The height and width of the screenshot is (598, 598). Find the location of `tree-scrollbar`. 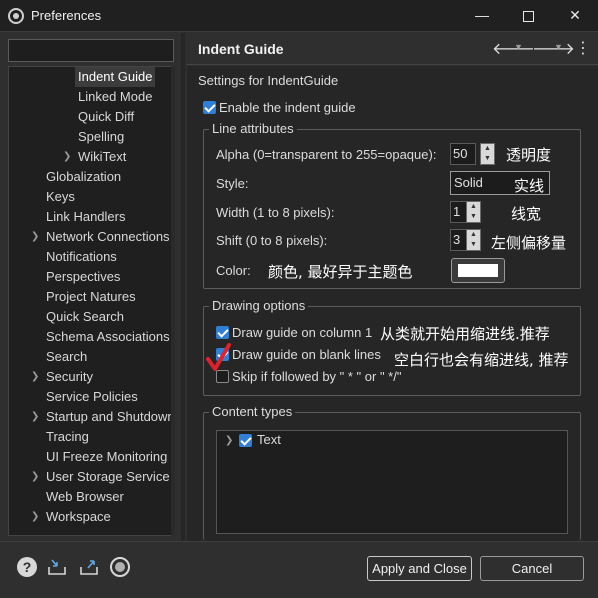

tree-scrollbar is located at coordinates (173, 301).